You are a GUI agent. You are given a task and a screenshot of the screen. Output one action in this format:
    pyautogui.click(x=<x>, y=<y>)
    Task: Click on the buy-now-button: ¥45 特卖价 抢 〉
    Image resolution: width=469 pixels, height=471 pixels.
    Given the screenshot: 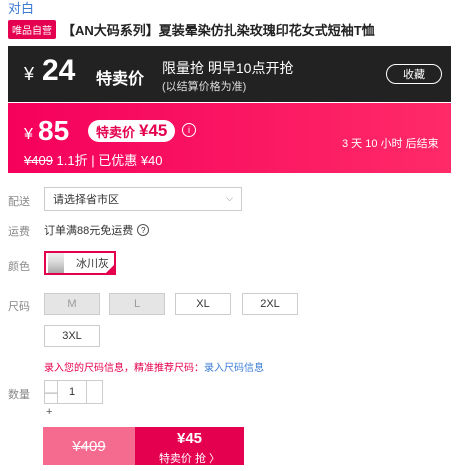 What is the action you would take?
    pyautogui.click(x=189, y=446)
    